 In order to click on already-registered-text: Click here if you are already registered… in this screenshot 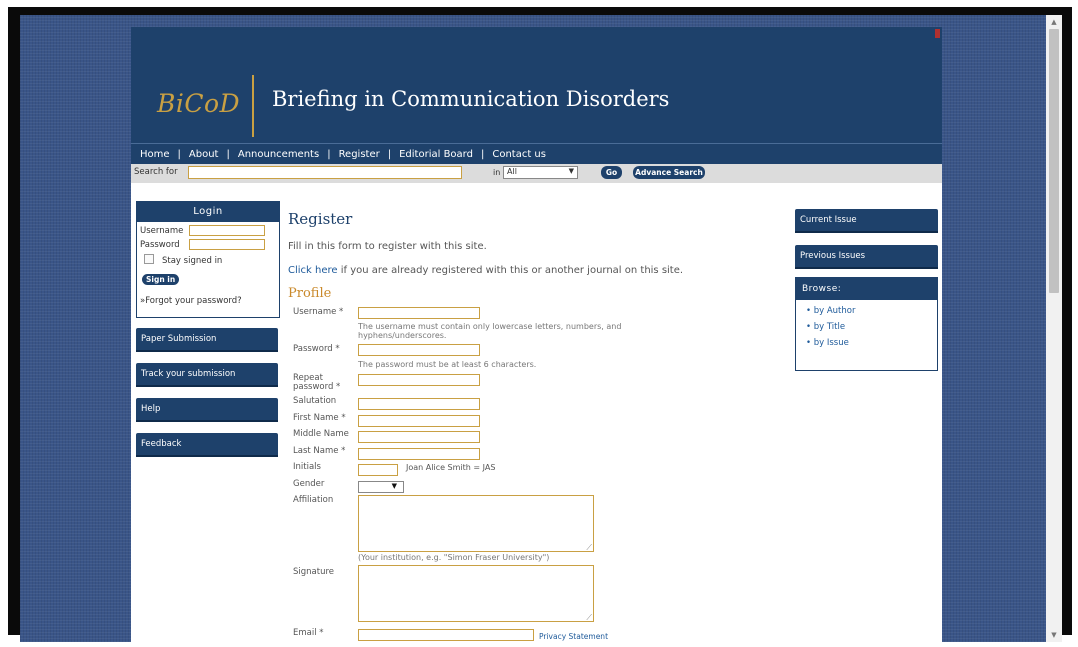, I will do `click(535, 270)`.